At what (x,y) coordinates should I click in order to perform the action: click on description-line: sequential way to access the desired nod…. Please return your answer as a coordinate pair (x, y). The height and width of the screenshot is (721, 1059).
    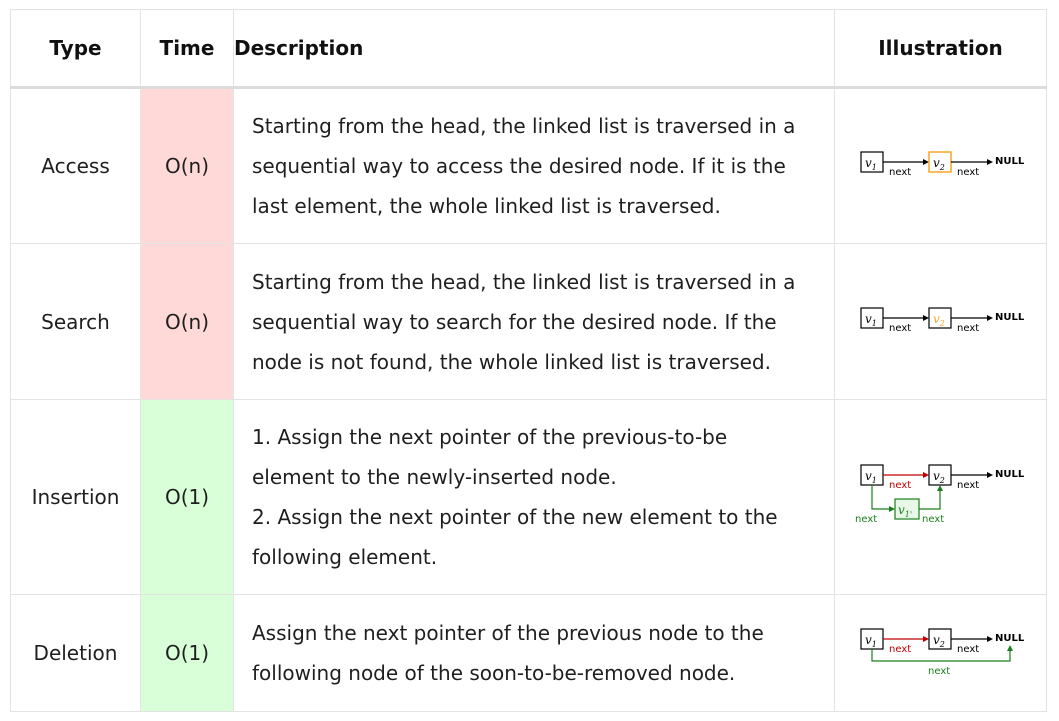
    Looking at the image, I should click on (519, 166).